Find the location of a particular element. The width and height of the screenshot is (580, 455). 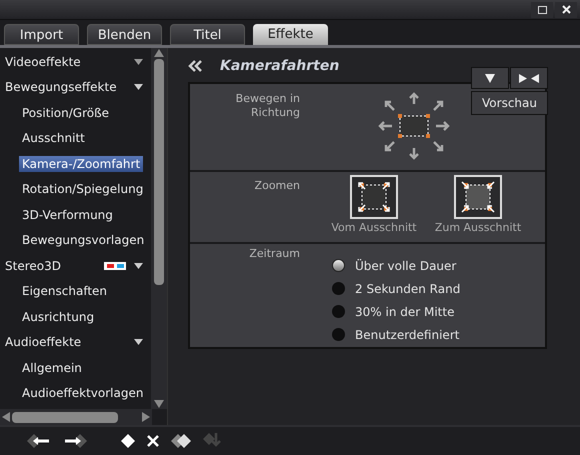

sidebar-category: Audioeffekte is located at coordinates (43, 342).